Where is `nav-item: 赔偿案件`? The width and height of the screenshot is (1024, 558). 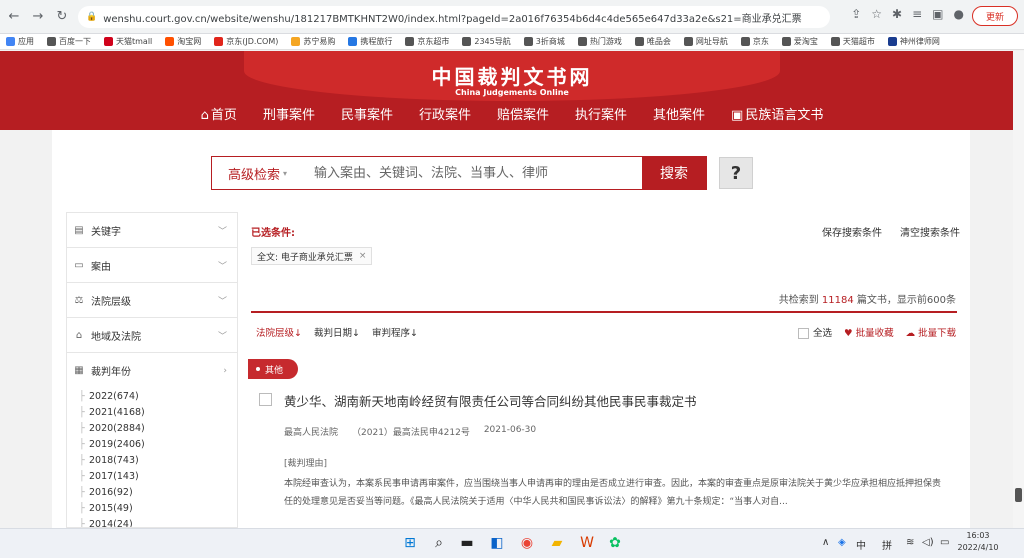 nav-item: 赔偿案件 is located at coordinates (523, 116).